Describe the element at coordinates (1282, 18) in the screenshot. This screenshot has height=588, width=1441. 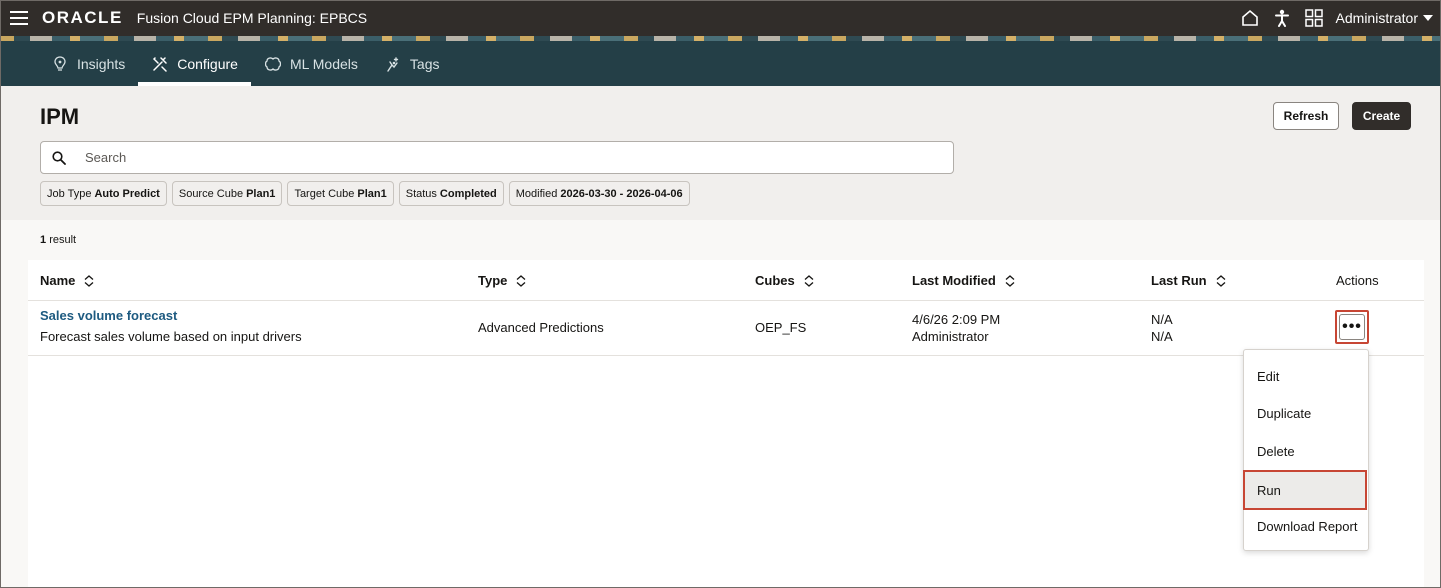
I see `accessibility-person-icon` at that location.